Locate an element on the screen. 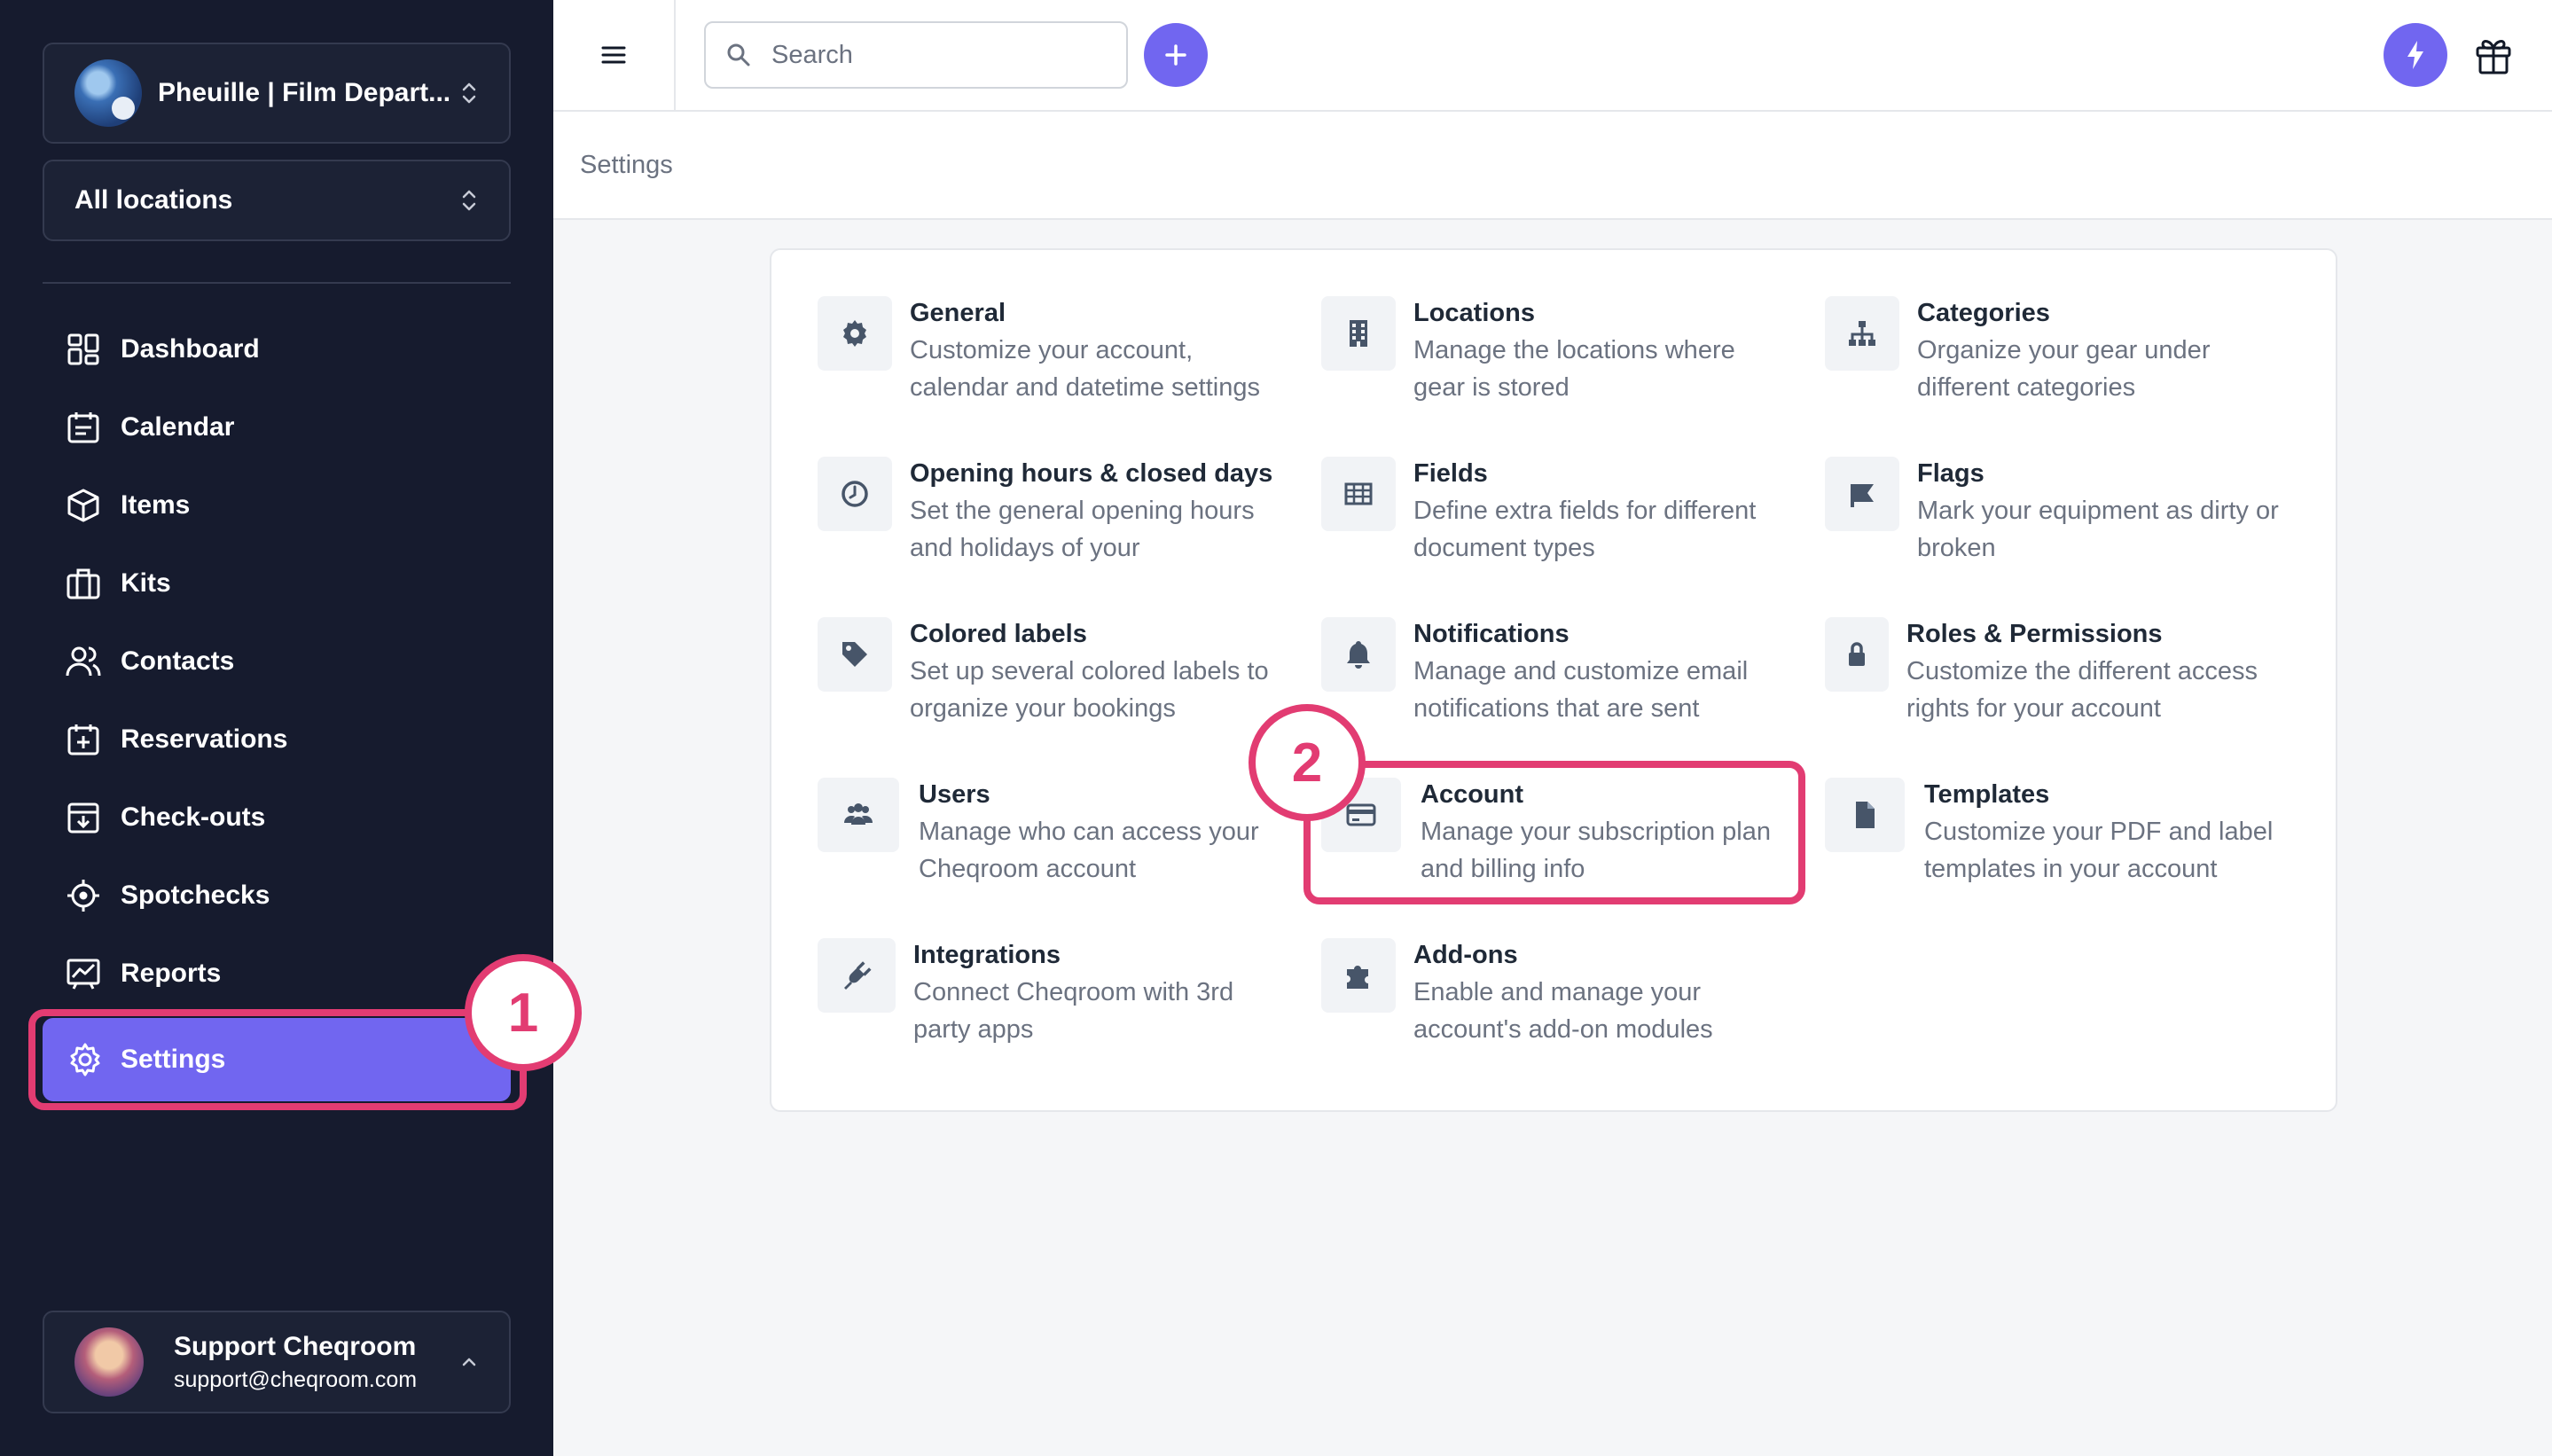  users-icon is located at coordinates (858, 815).